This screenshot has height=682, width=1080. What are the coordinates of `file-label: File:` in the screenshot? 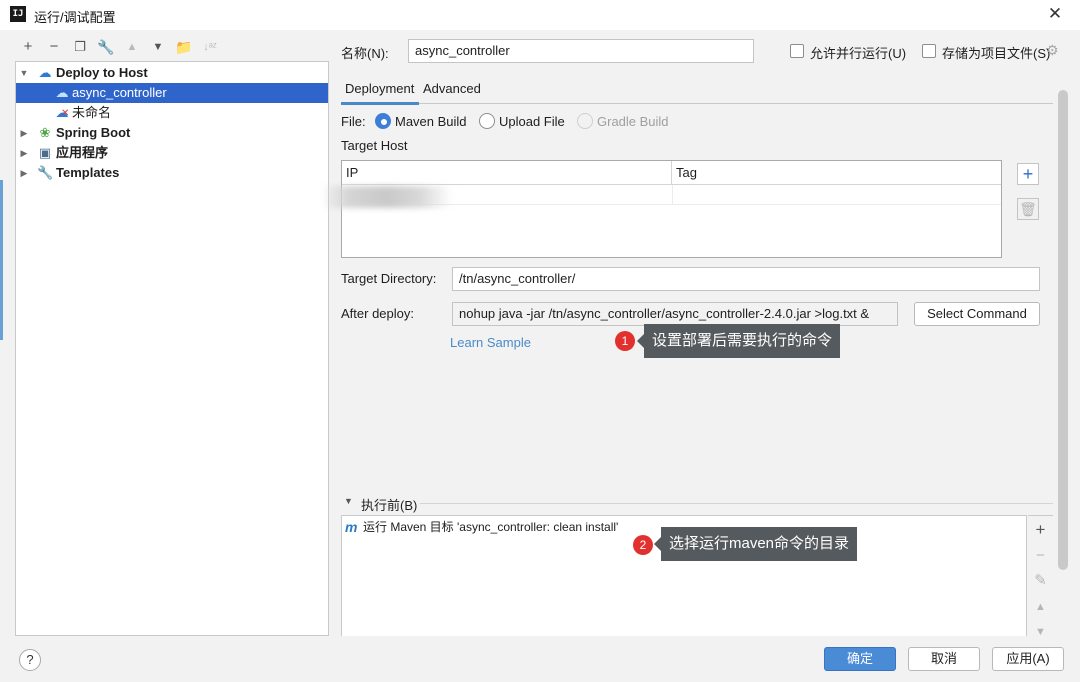 It's located at (353, 121).